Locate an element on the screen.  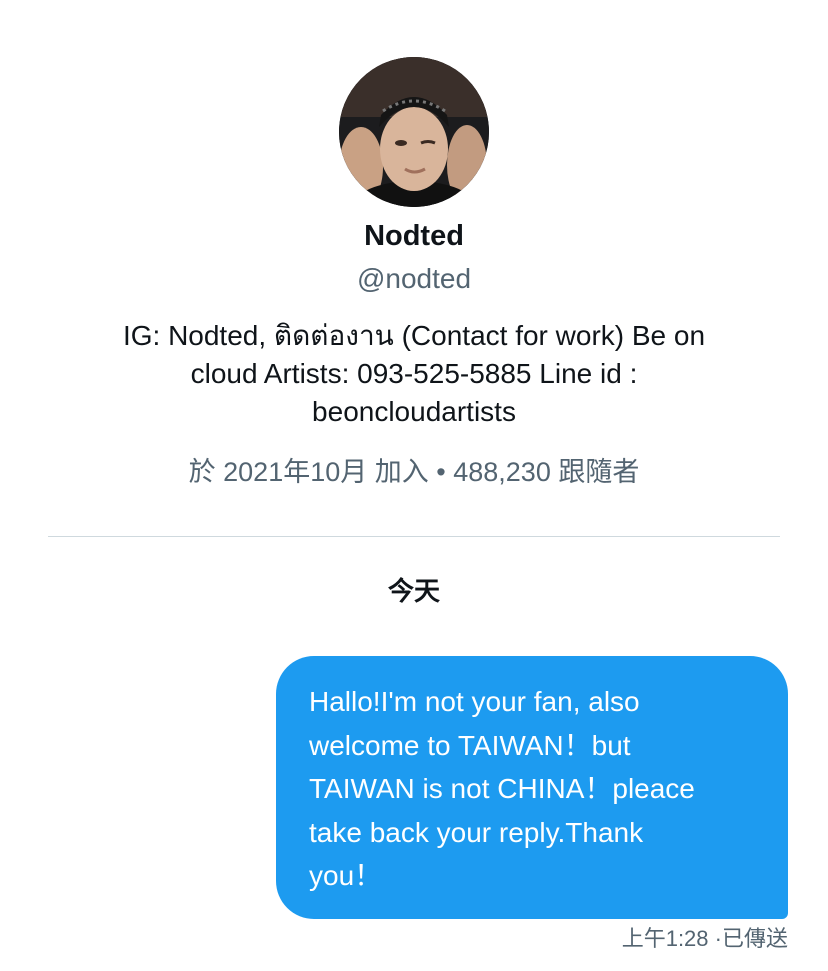
message-status: 上午1:28 ·已傳送 is located at coordinates (705, 939).